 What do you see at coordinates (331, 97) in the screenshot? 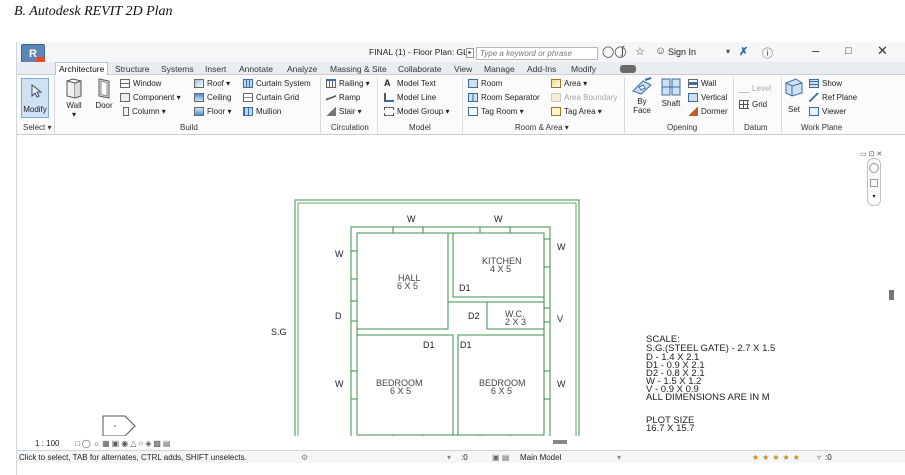
I see `ramp-icon` at bounding box center [331, 97].